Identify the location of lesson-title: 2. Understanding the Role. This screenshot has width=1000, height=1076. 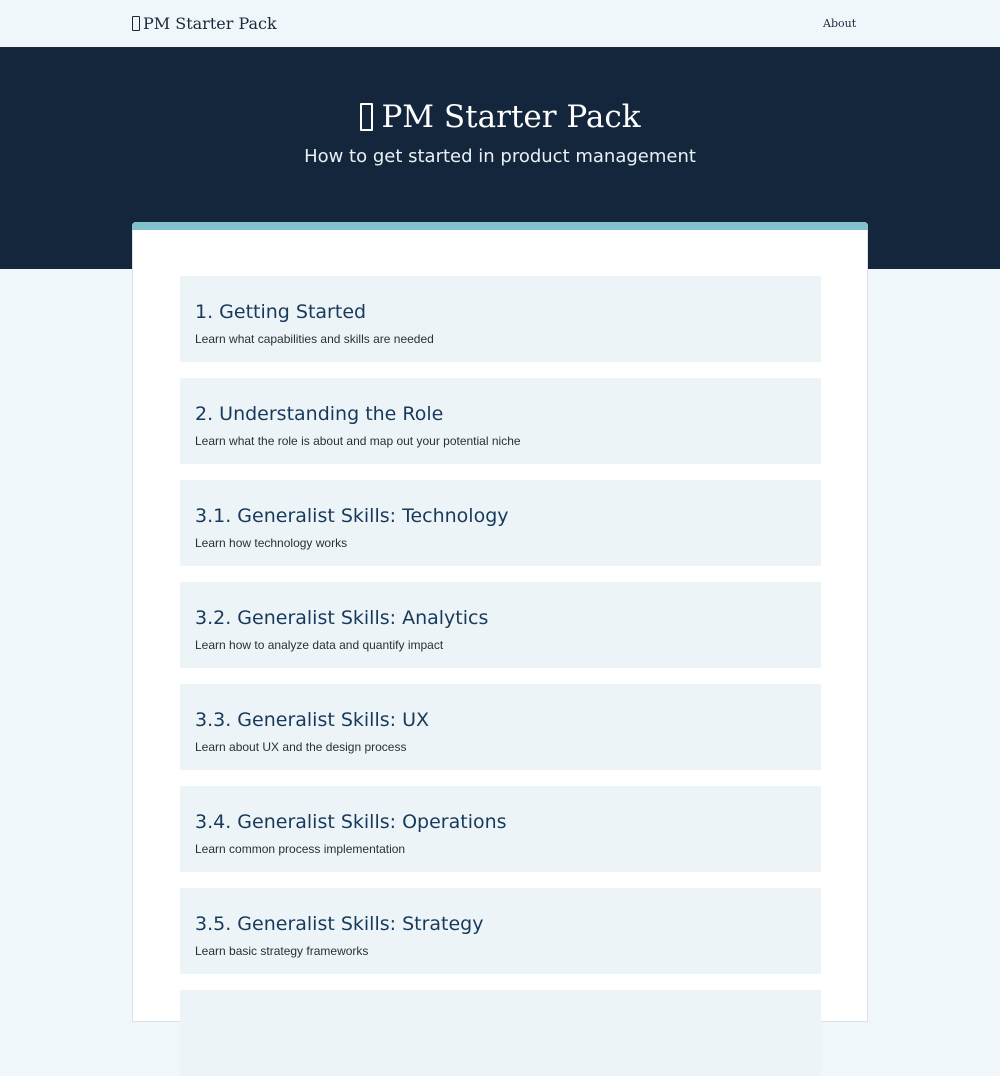
(319, 414).